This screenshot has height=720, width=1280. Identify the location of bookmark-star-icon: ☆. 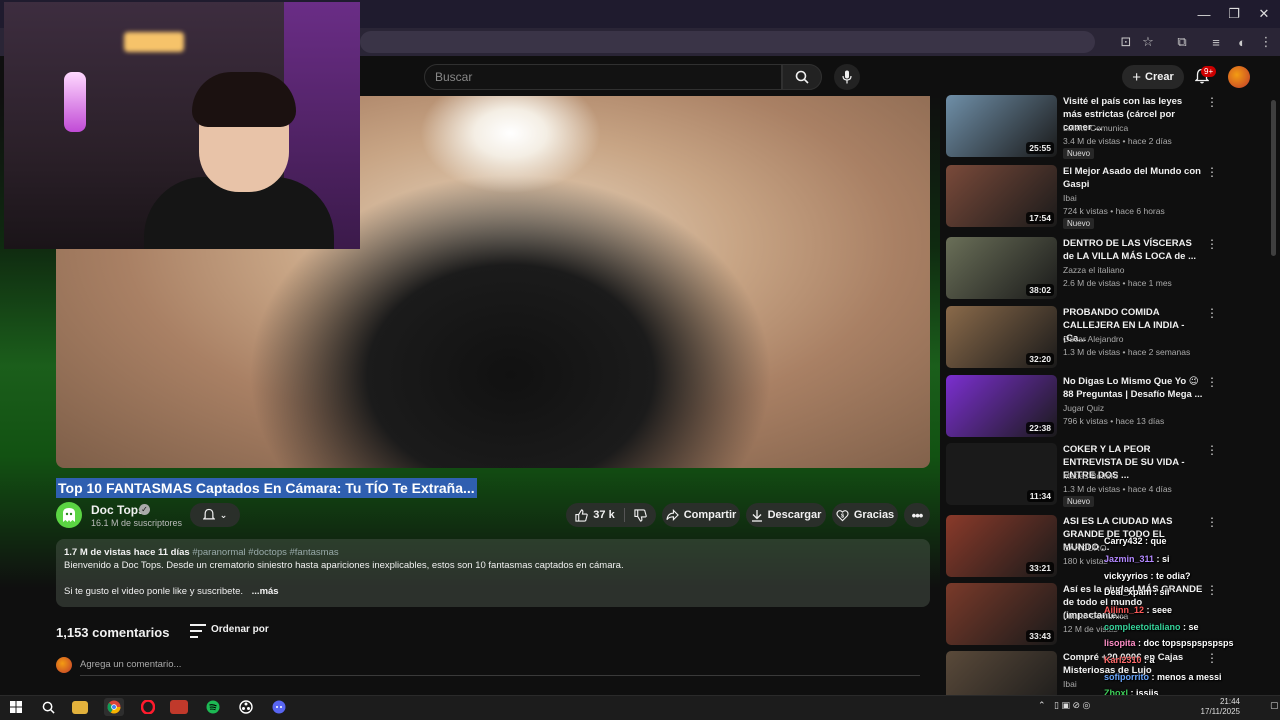
(1148, 42).